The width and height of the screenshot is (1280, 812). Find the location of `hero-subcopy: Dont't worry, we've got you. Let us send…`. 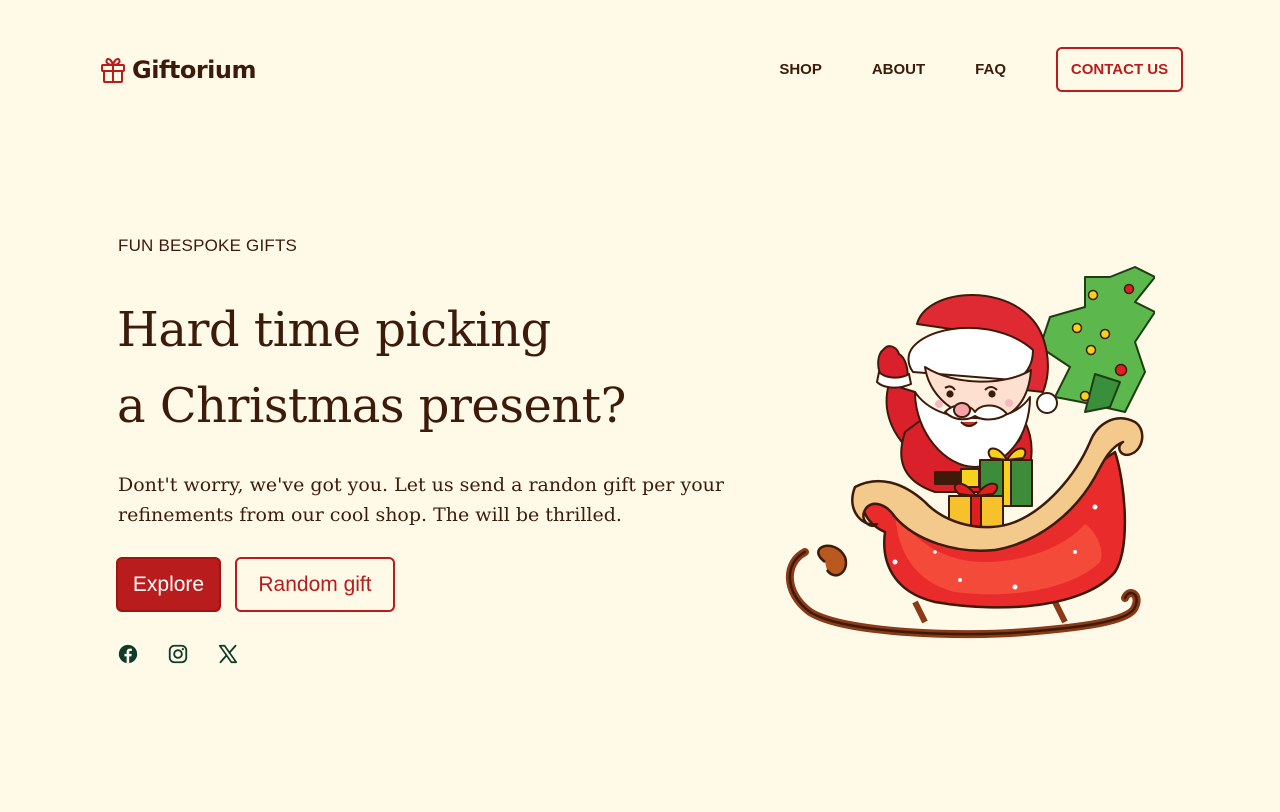

hero-subcopy: Dont't worry, we've got you. Let us send… is located at coordinates (421, 500).